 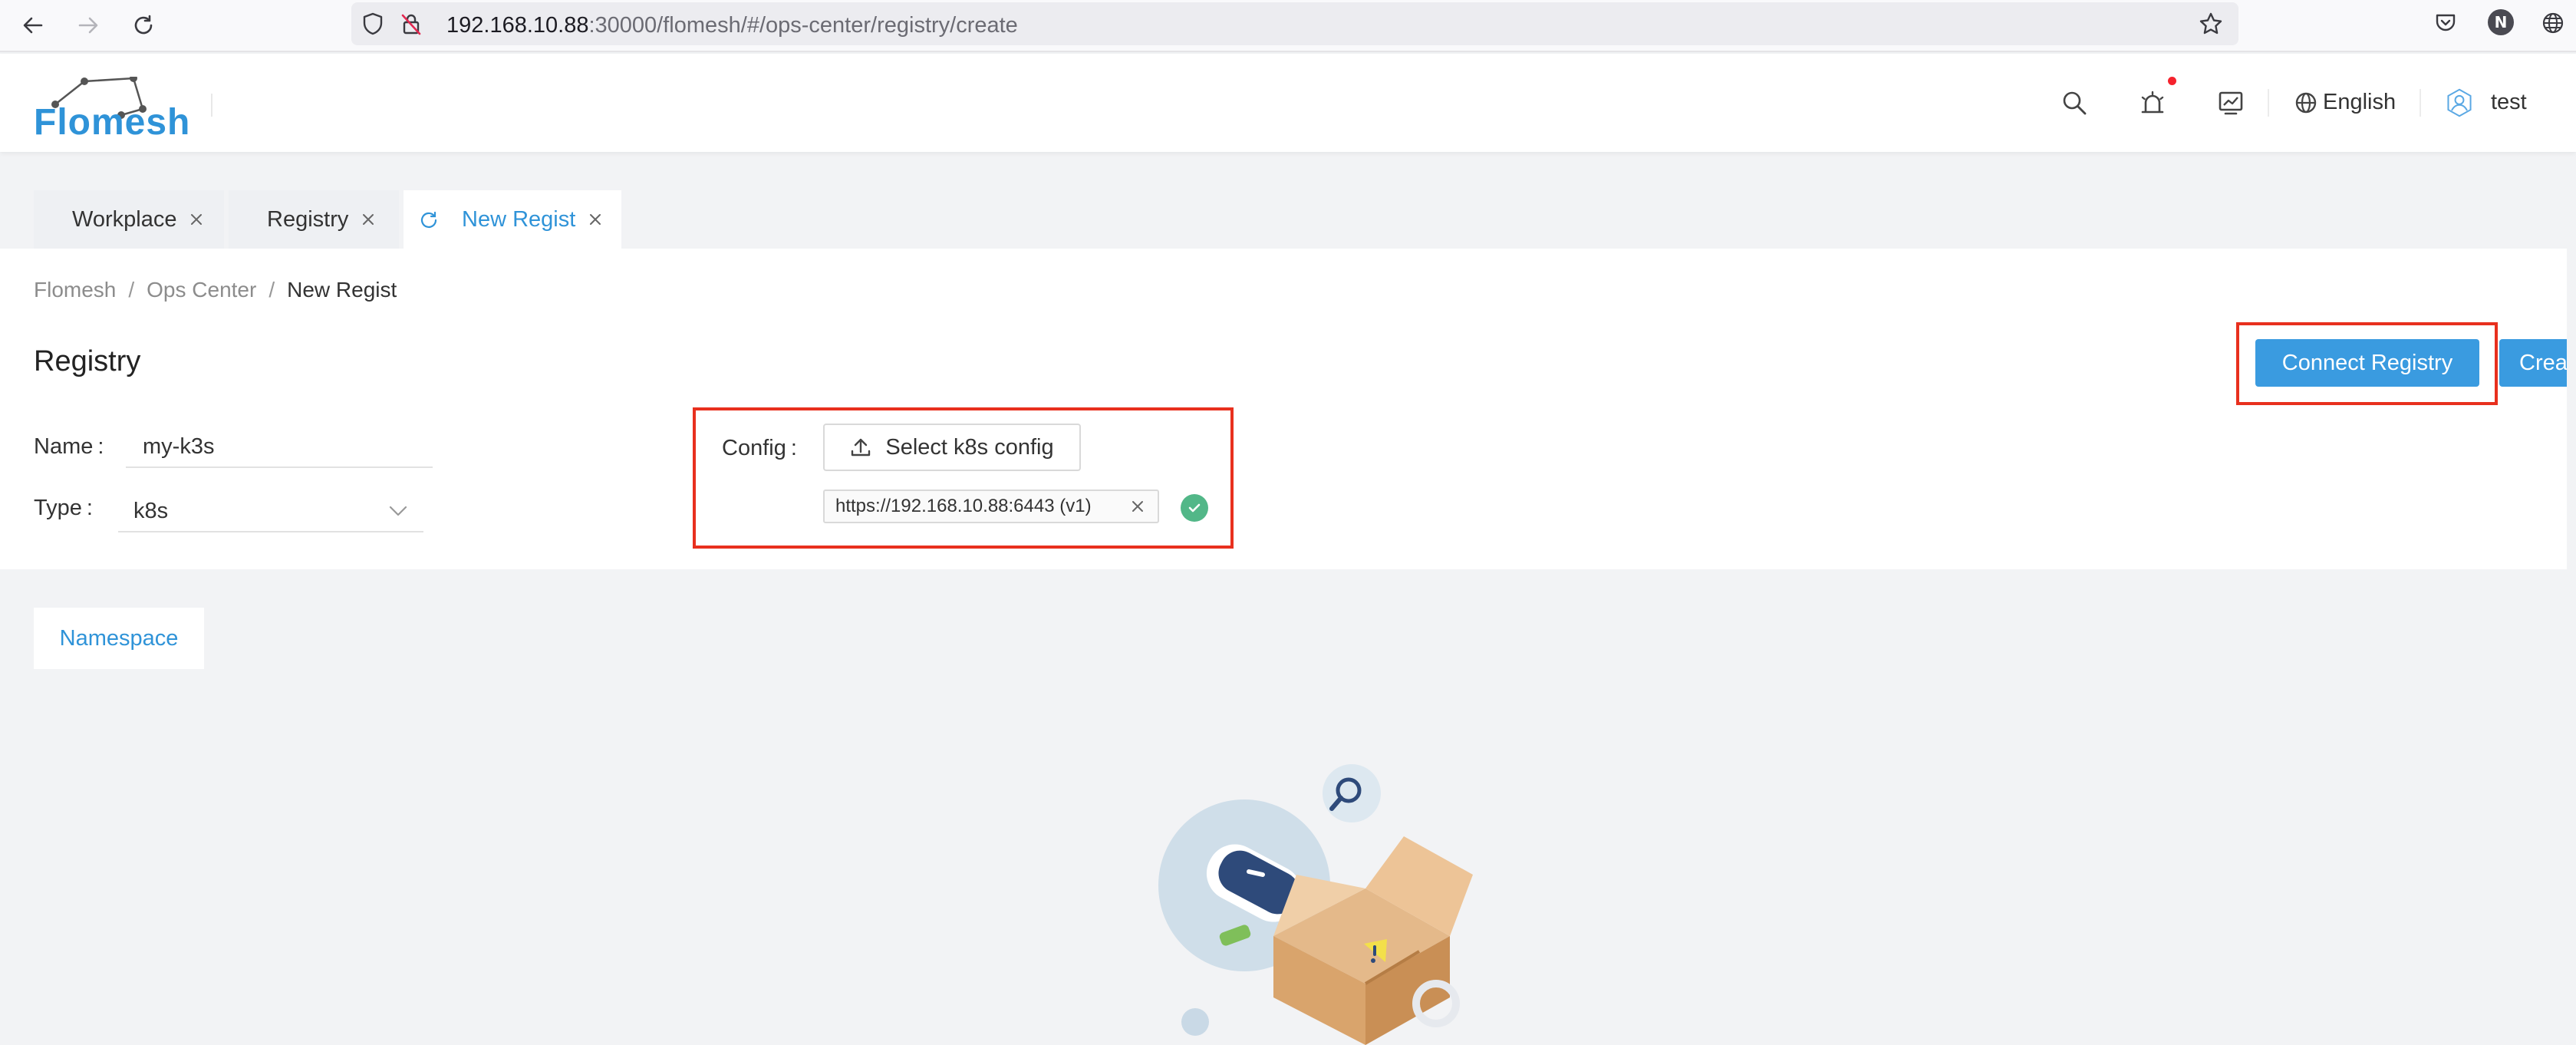 What do you see at coordinates (58, 508) in the screenshot?
I see `type-label-text: Type` at bounding box center [58, 508].